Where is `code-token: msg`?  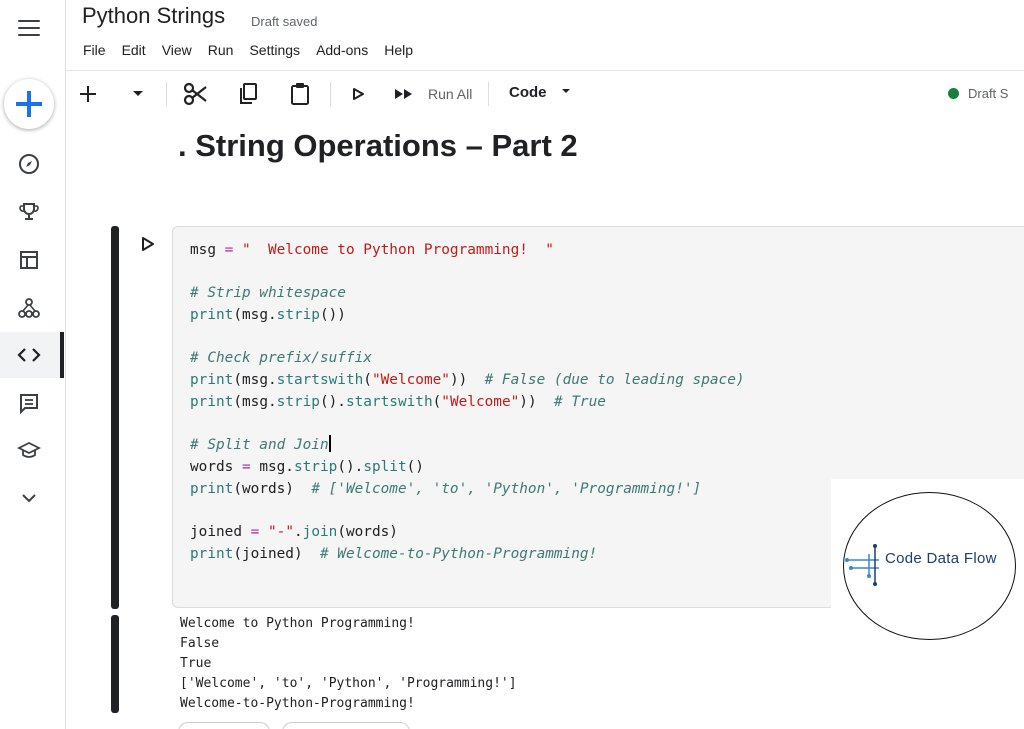 code-token: msg is located at coordinates (207, 250).